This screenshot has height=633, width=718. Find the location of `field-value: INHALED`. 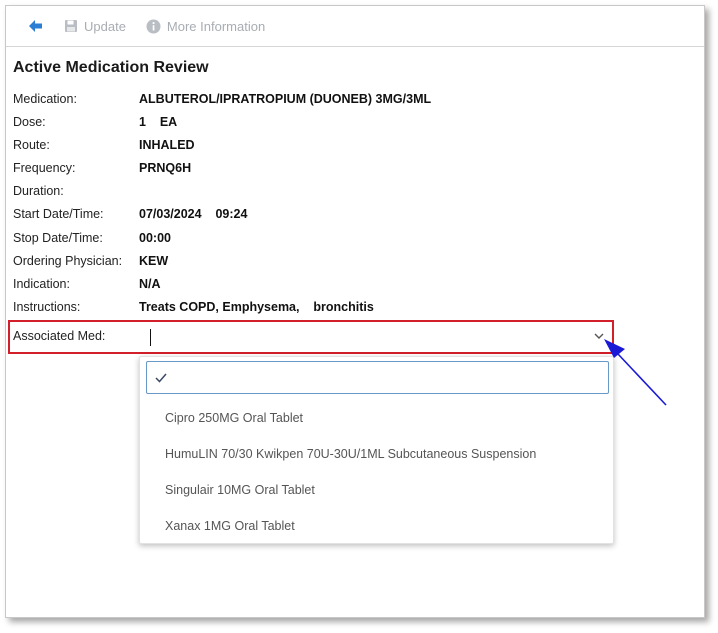

field-value: INHALED is located at coordinates (167, 145).